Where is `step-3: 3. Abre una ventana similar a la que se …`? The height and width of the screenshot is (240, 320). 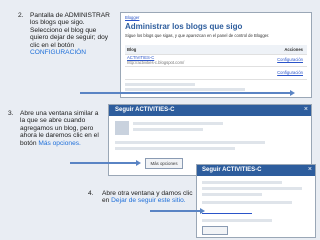
step-3: 3. Abre una ventana similar a la que se … is located at coordinates (53, 140).